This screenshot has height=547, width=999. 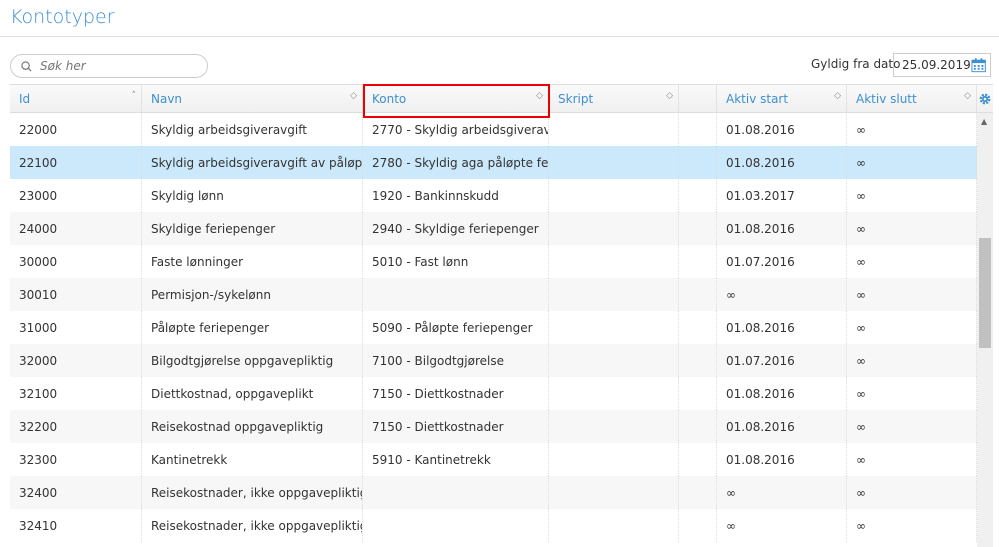 I want to click on column-header-aktiv-start: Aktiv start ◇, so click(x=782, y=98).